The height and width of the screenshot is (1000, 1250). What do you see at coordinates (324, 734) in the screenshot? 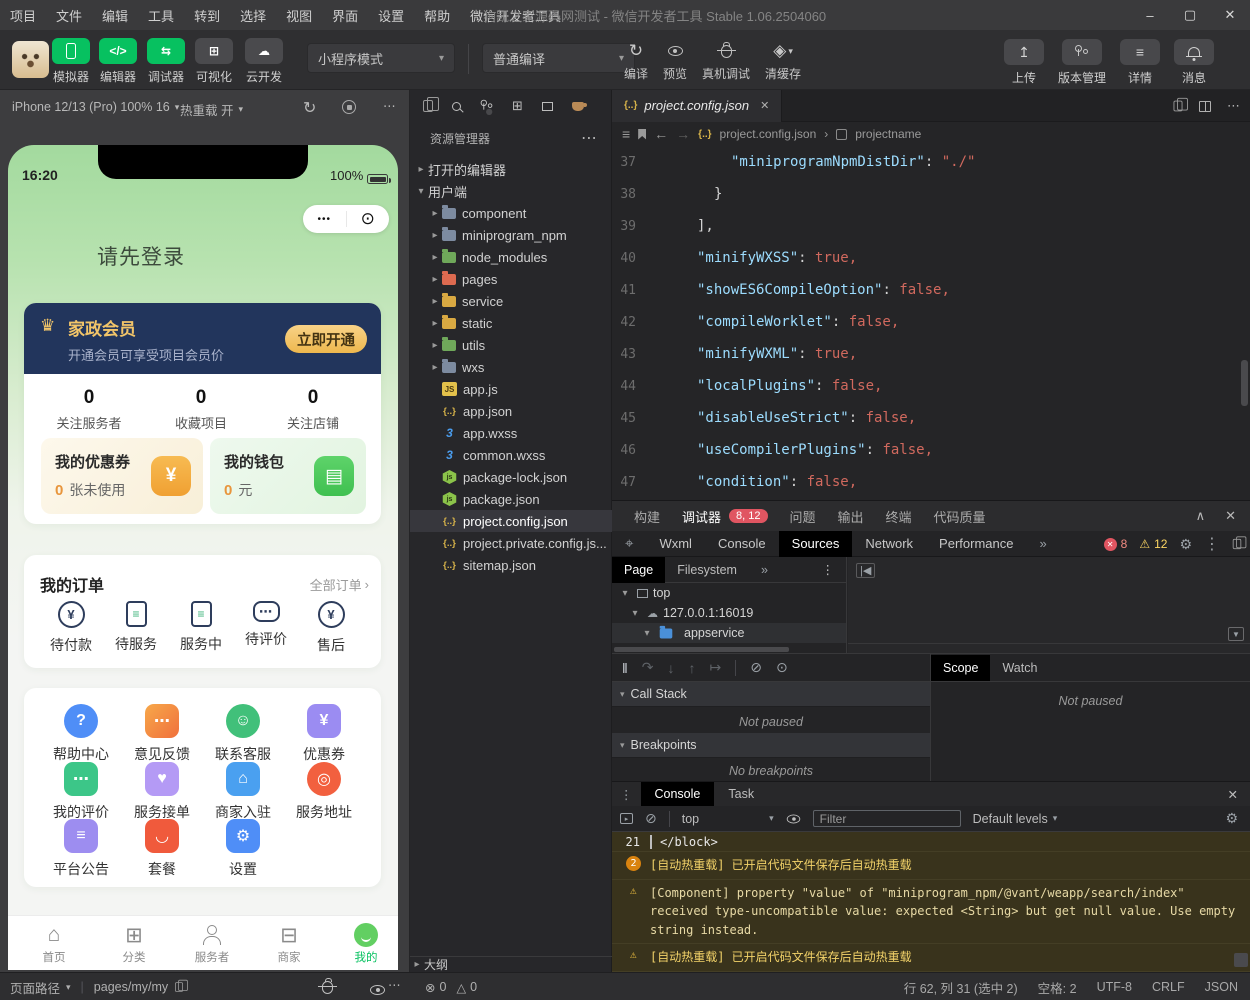
I see `service-coupons: ¥ 优惠券` at bounding box center [324, 734].